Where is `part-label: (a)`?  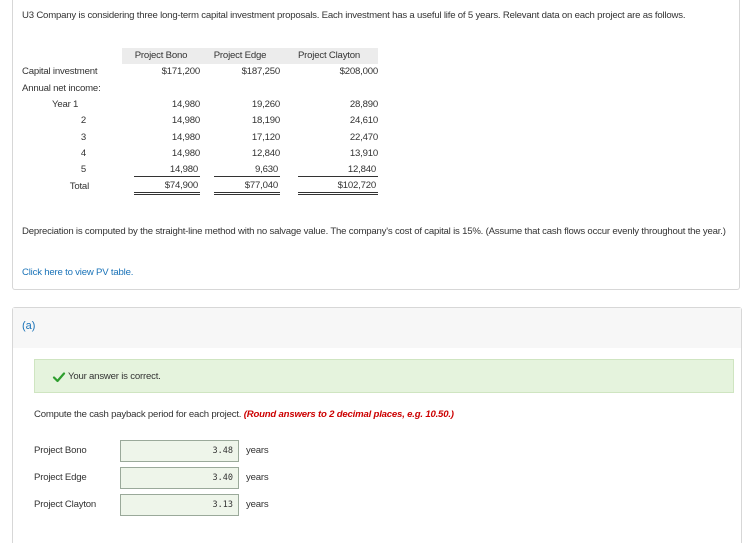 part-label: (a) is located at coordinates (29, 326).